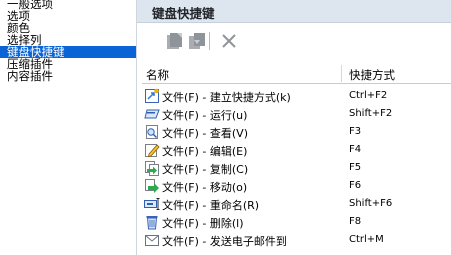  Describe the element at coordinates (371, 203) in the screenshot. I see `row-shortcut-key: Shift+F6` at that location.